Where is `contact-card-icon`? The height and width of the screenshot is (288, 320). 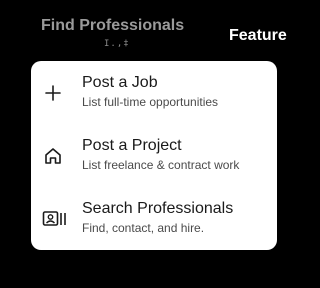
contact-card-icon is located at coordinates (54, 219).